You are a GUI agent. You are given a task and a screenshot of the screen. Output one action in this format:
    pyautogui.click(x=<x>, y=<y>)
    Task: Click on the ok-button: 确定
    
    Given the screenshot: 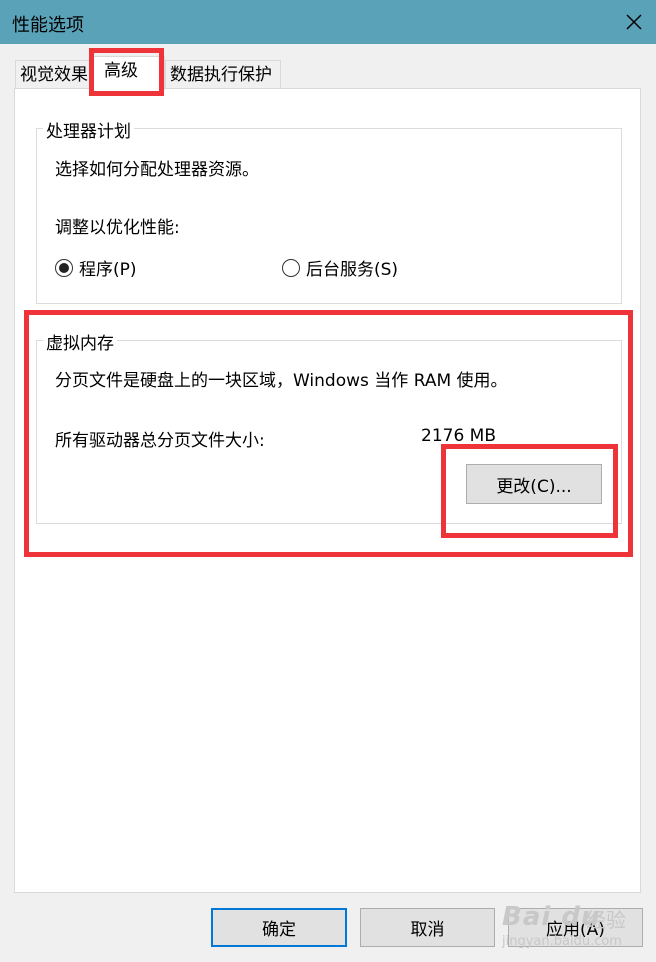 What is the action you would take?
    pyautogui.click(x=279, y=927)
    